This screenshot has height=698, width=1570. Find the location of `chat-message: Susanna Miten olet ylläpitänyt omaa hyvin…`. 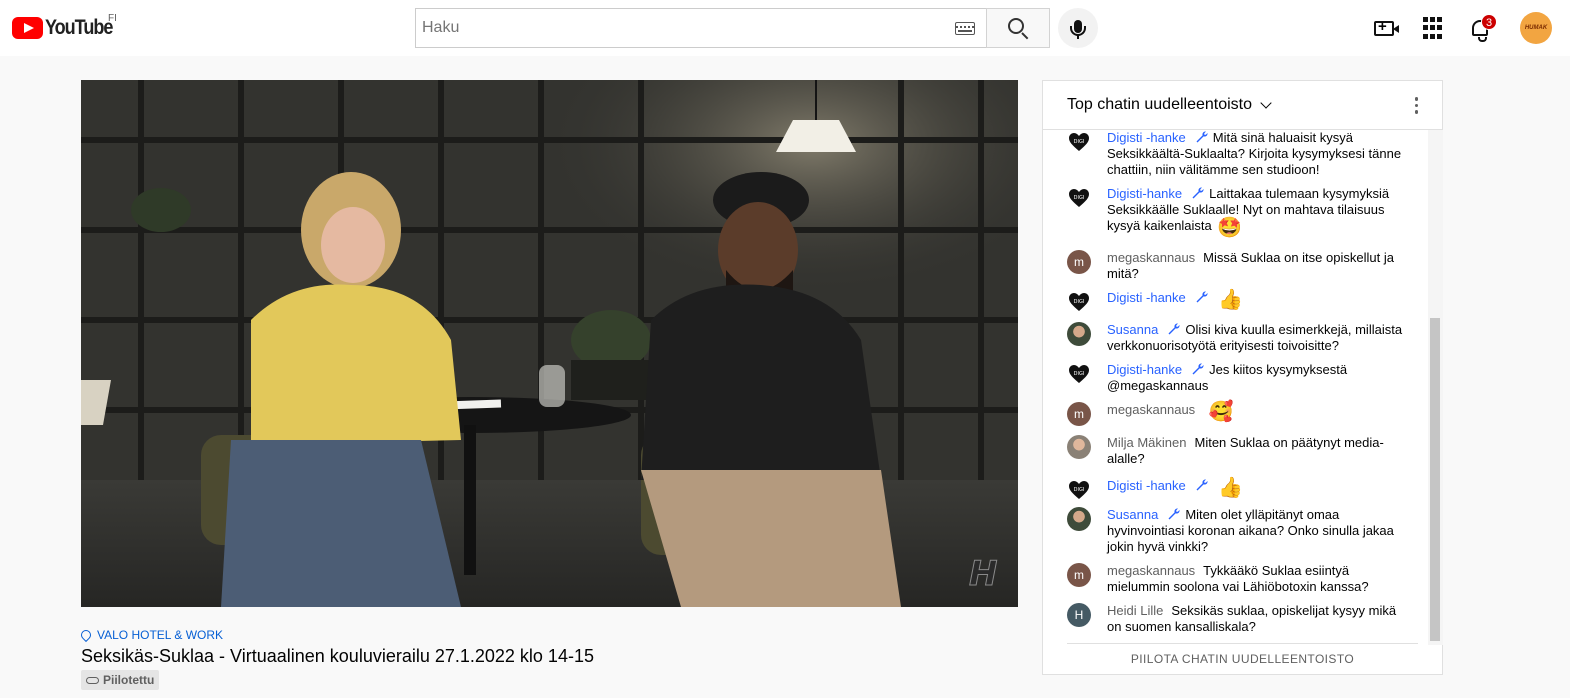

chat-message: Susanna Miten olet ylläpitänyt omaa hyvin… is located at coordinates (1237, 531).